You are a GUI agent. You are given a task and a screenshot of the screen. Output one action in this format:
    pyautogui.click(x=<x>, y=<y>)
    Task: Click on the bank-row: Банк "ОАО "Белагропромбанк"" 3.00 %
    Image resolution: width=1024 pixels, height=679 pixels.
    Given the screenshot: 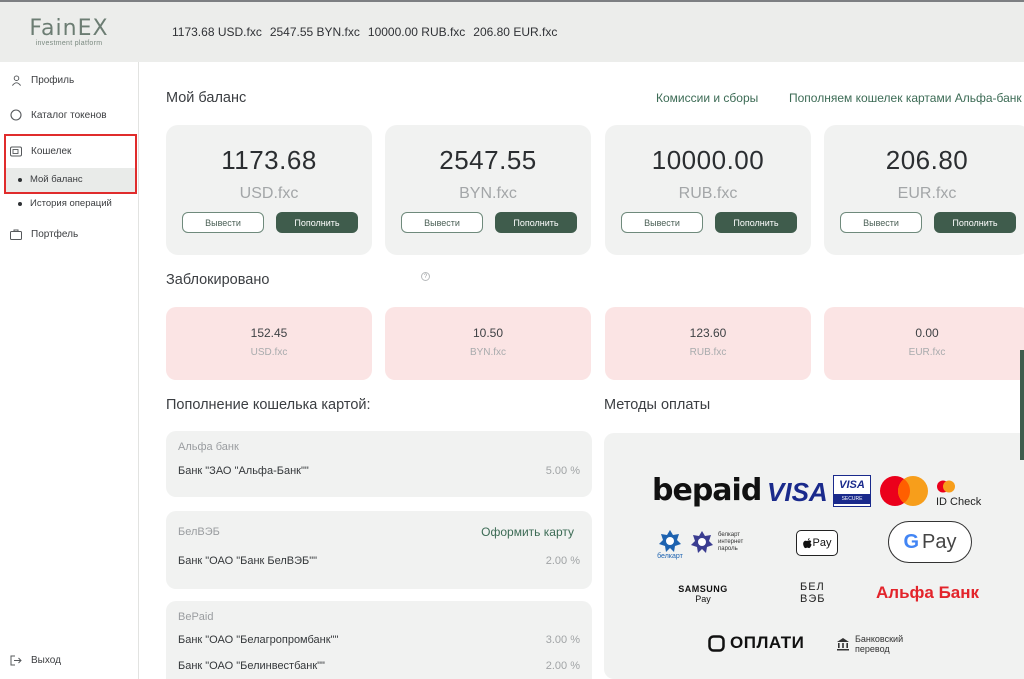 What is the action you would take?
    pyautogui.click(x=379, y=640)
    